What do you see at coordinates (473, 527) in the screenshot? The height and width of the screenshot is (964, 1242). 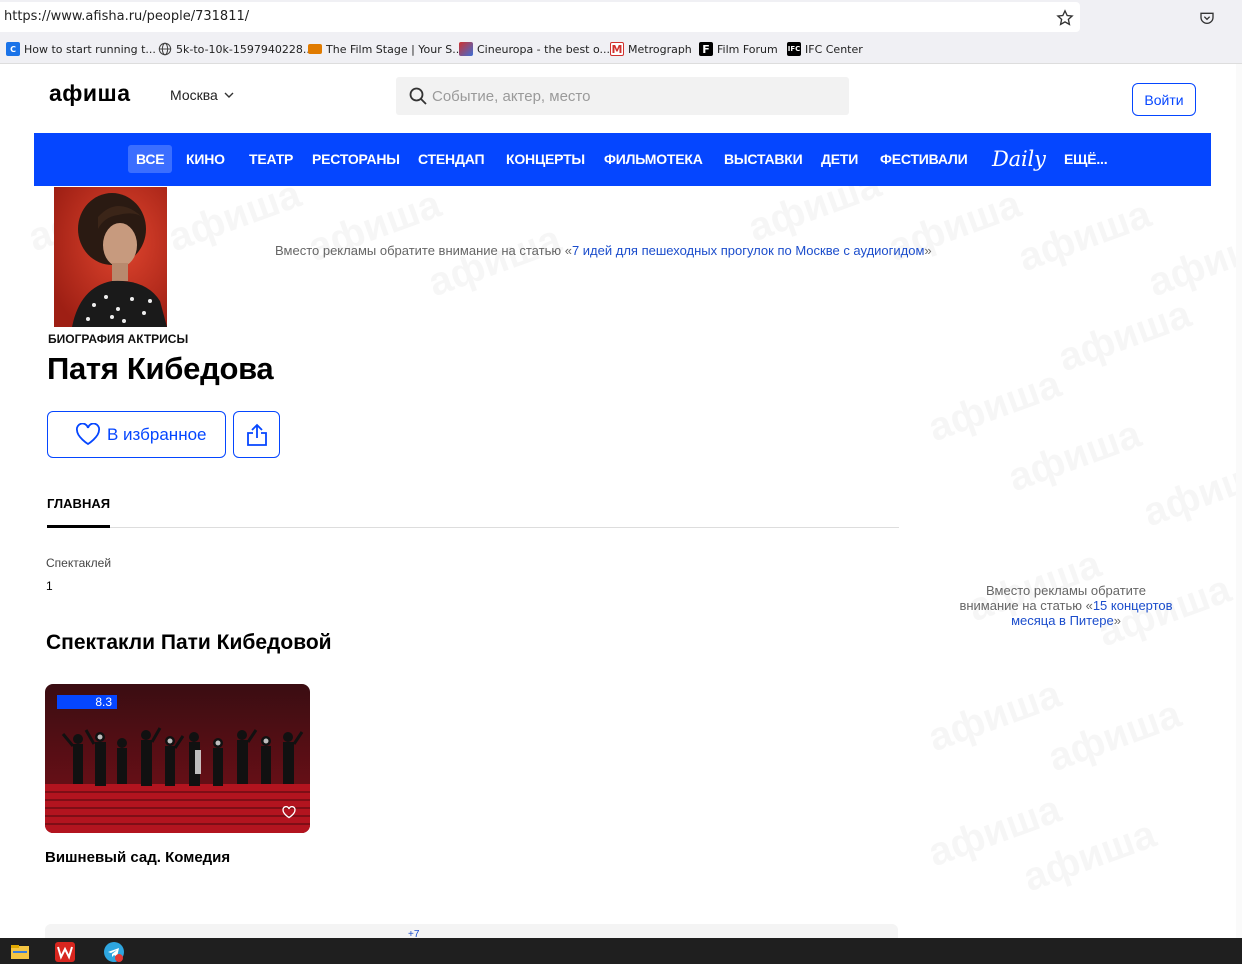 I see `tabs-divider` at bounding box center [473, 527].